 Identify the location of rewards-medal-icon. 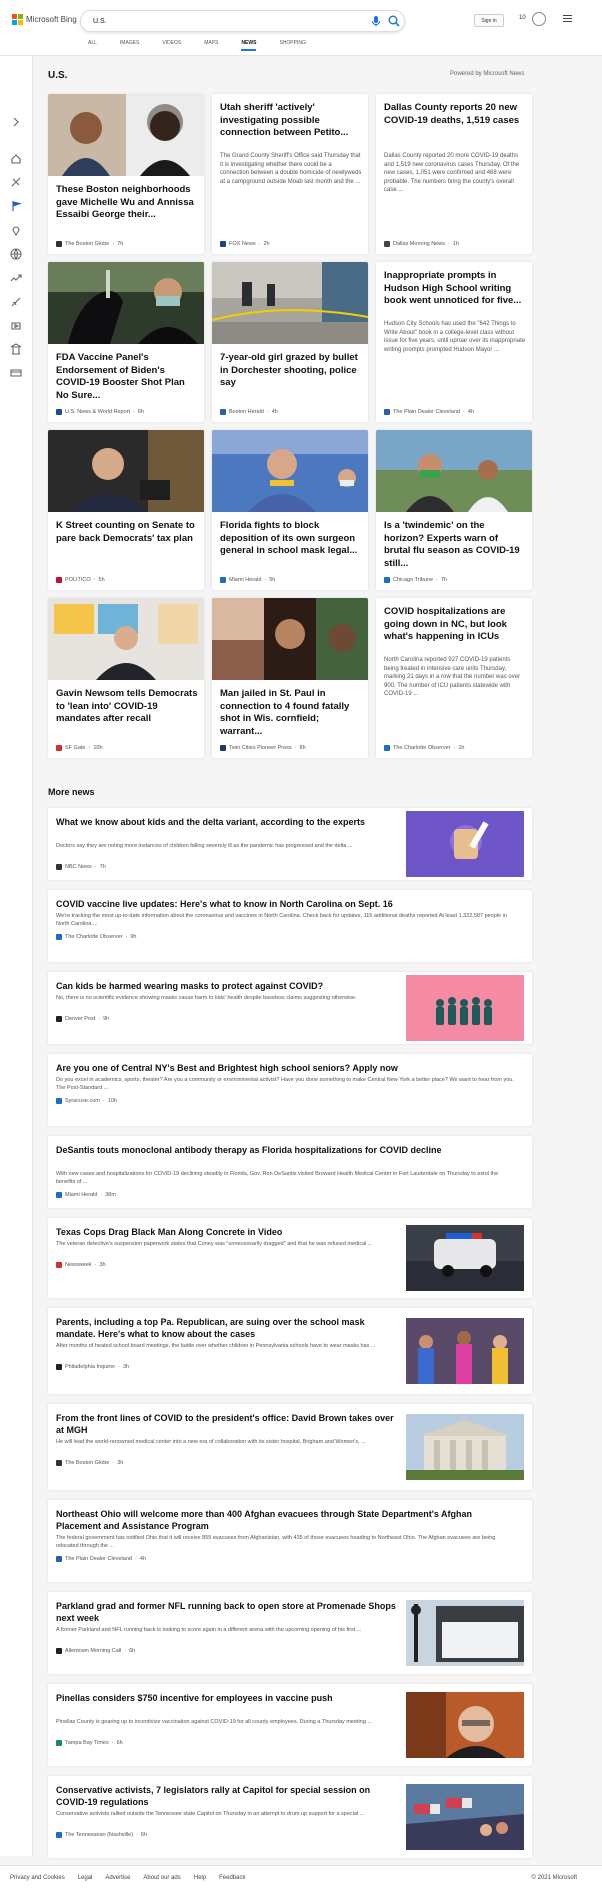
(539, 19).